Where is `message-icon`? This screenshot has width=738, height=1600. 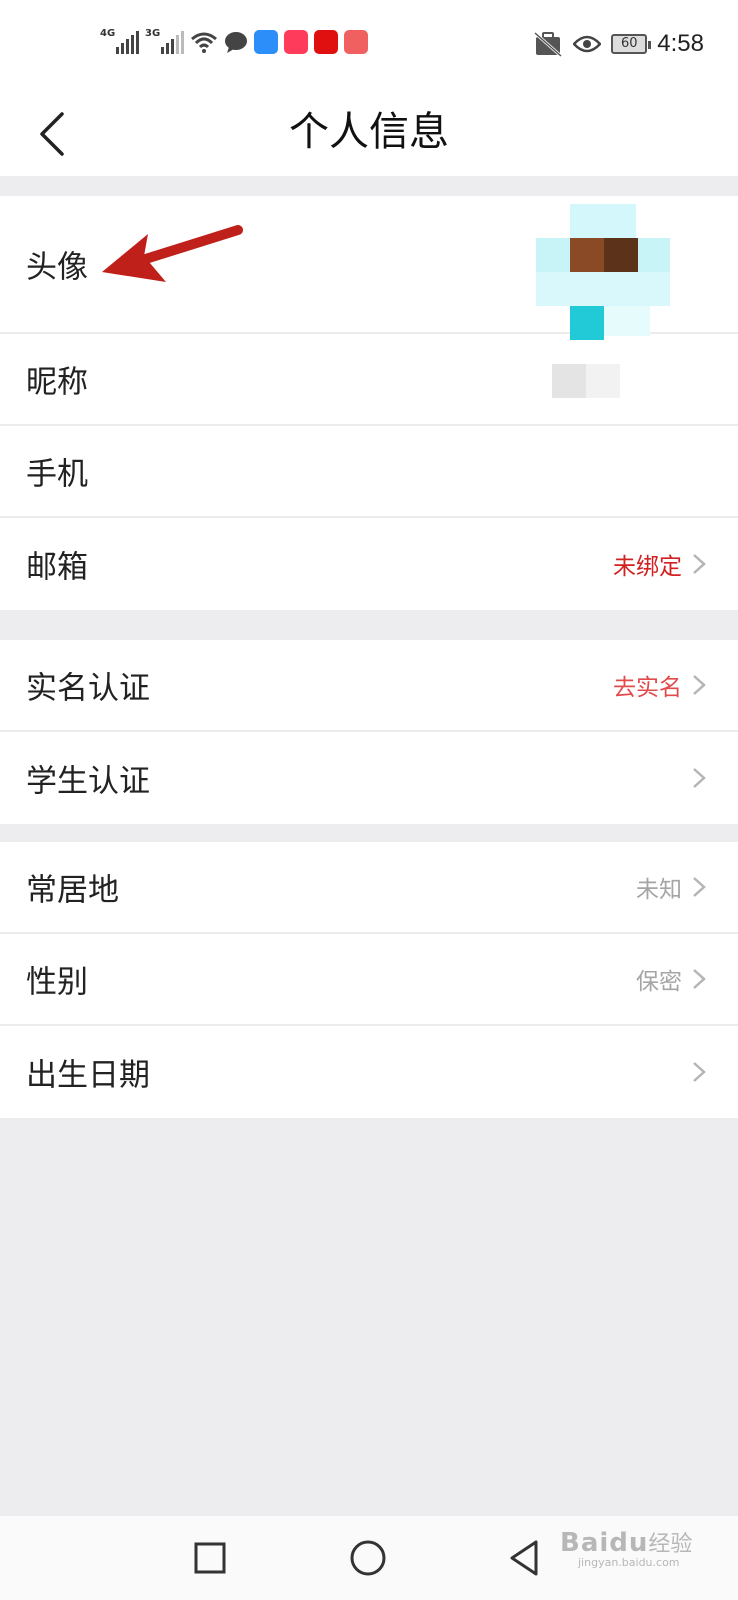
message-icon is located at coordinates (236, 42).